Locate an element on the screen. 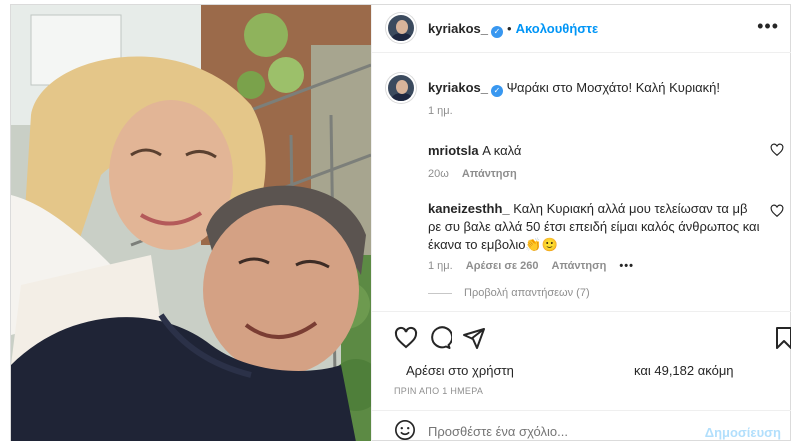 Image resolution: width=791 pixels, height=441 pixels. view-replies-button: Προβολή απαντήσεων (7) is located at coordinates (509, 293).